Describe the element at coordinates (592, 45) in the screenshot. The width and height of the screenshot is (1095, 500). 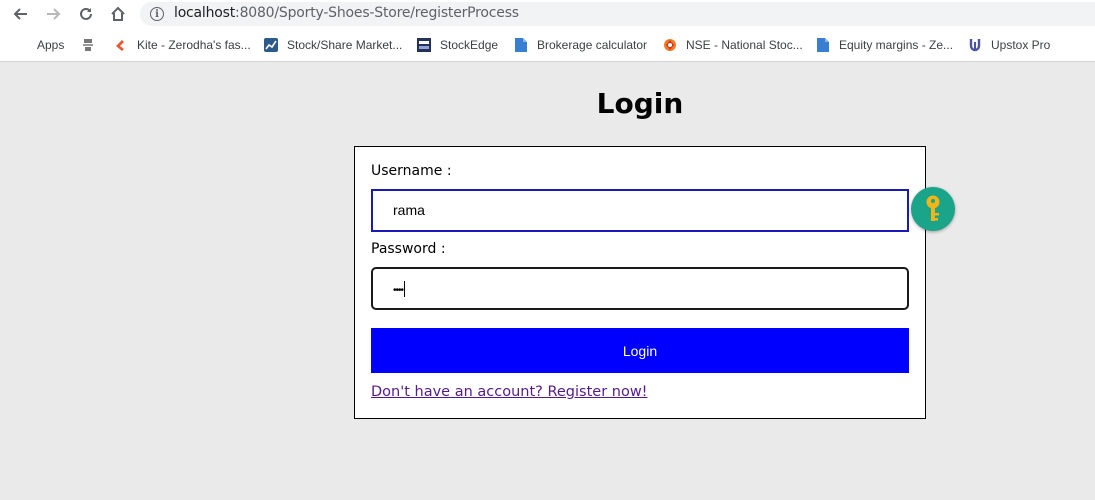
I see `bookmark-label: Brokerage calculator` at that location.